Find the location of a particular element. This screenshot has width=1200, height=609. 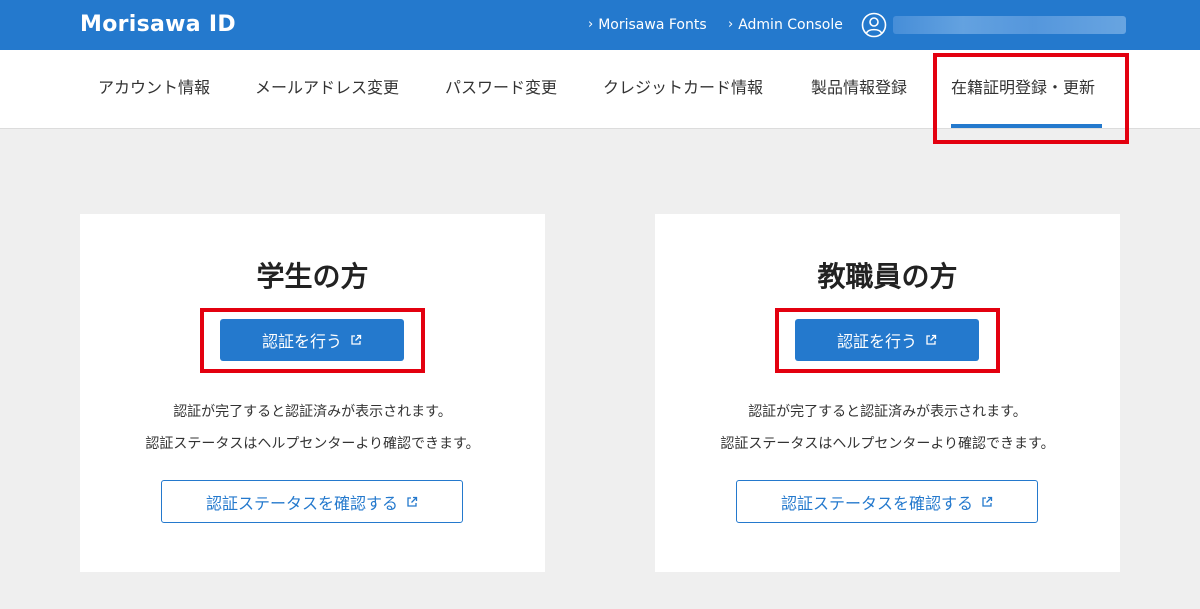

student-verify-button: 認証を行う is located at coordinates (312, 340).